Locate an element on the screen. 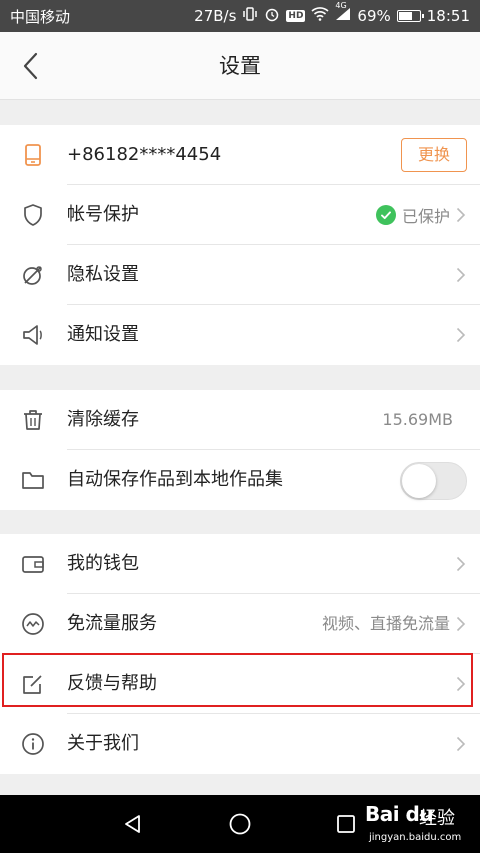 This screenshot has height=853, width=480. alarm-icon is located at coordinates (272, 16).